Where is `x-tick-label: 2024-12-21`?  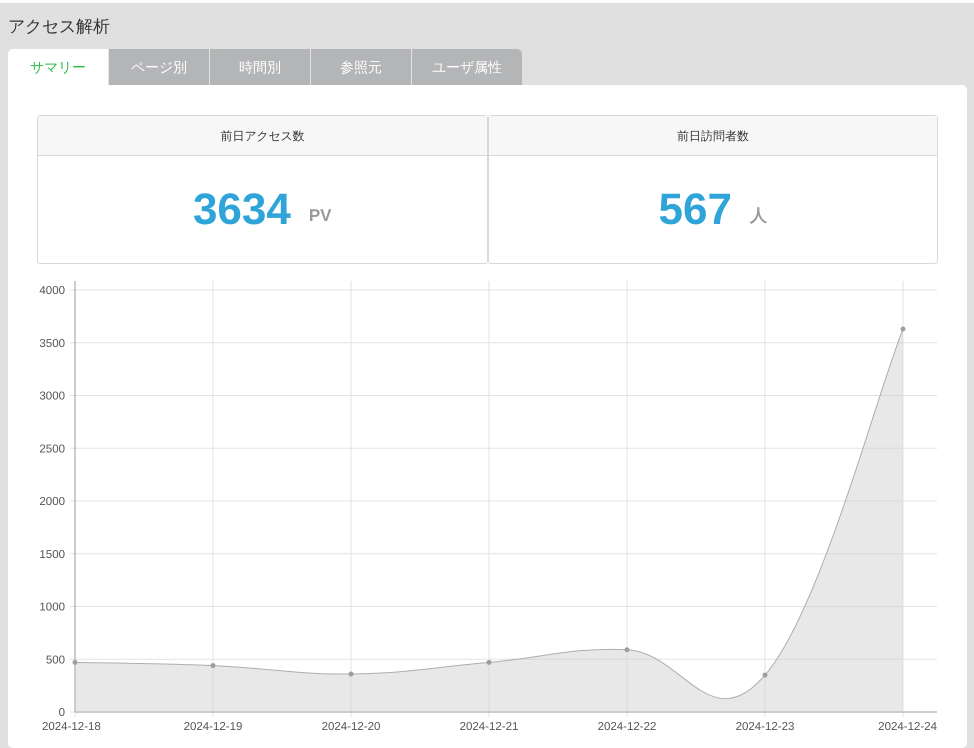 x-tick-label: 2024-12-21 is located at coordinates (489, 727).